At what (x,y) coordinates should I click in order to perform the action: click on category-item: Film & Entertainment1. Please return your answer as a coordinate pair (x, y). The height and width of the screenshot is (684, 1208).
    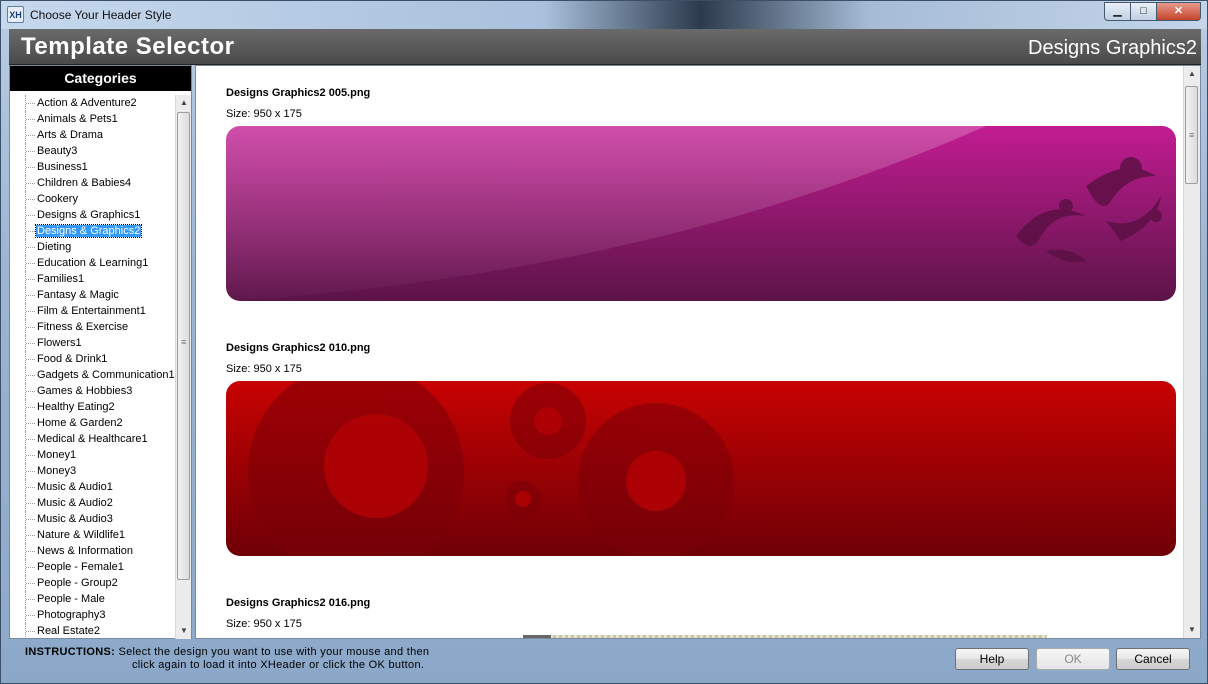
    Looking at the image, I should click on (94, 311).